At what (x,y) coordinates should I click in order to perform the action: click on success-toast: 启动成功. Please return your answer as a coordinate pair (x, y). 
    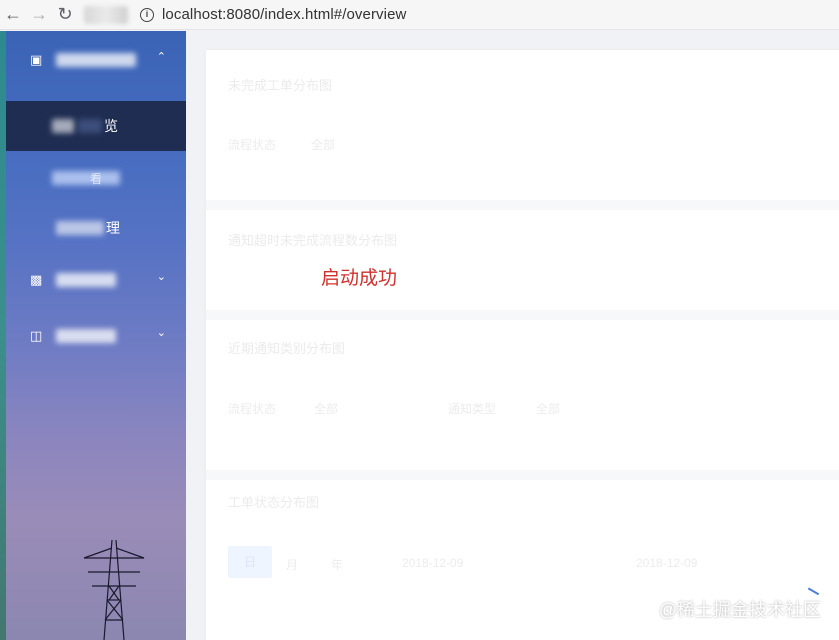
    Looking at the image, I should click on (359, 278).